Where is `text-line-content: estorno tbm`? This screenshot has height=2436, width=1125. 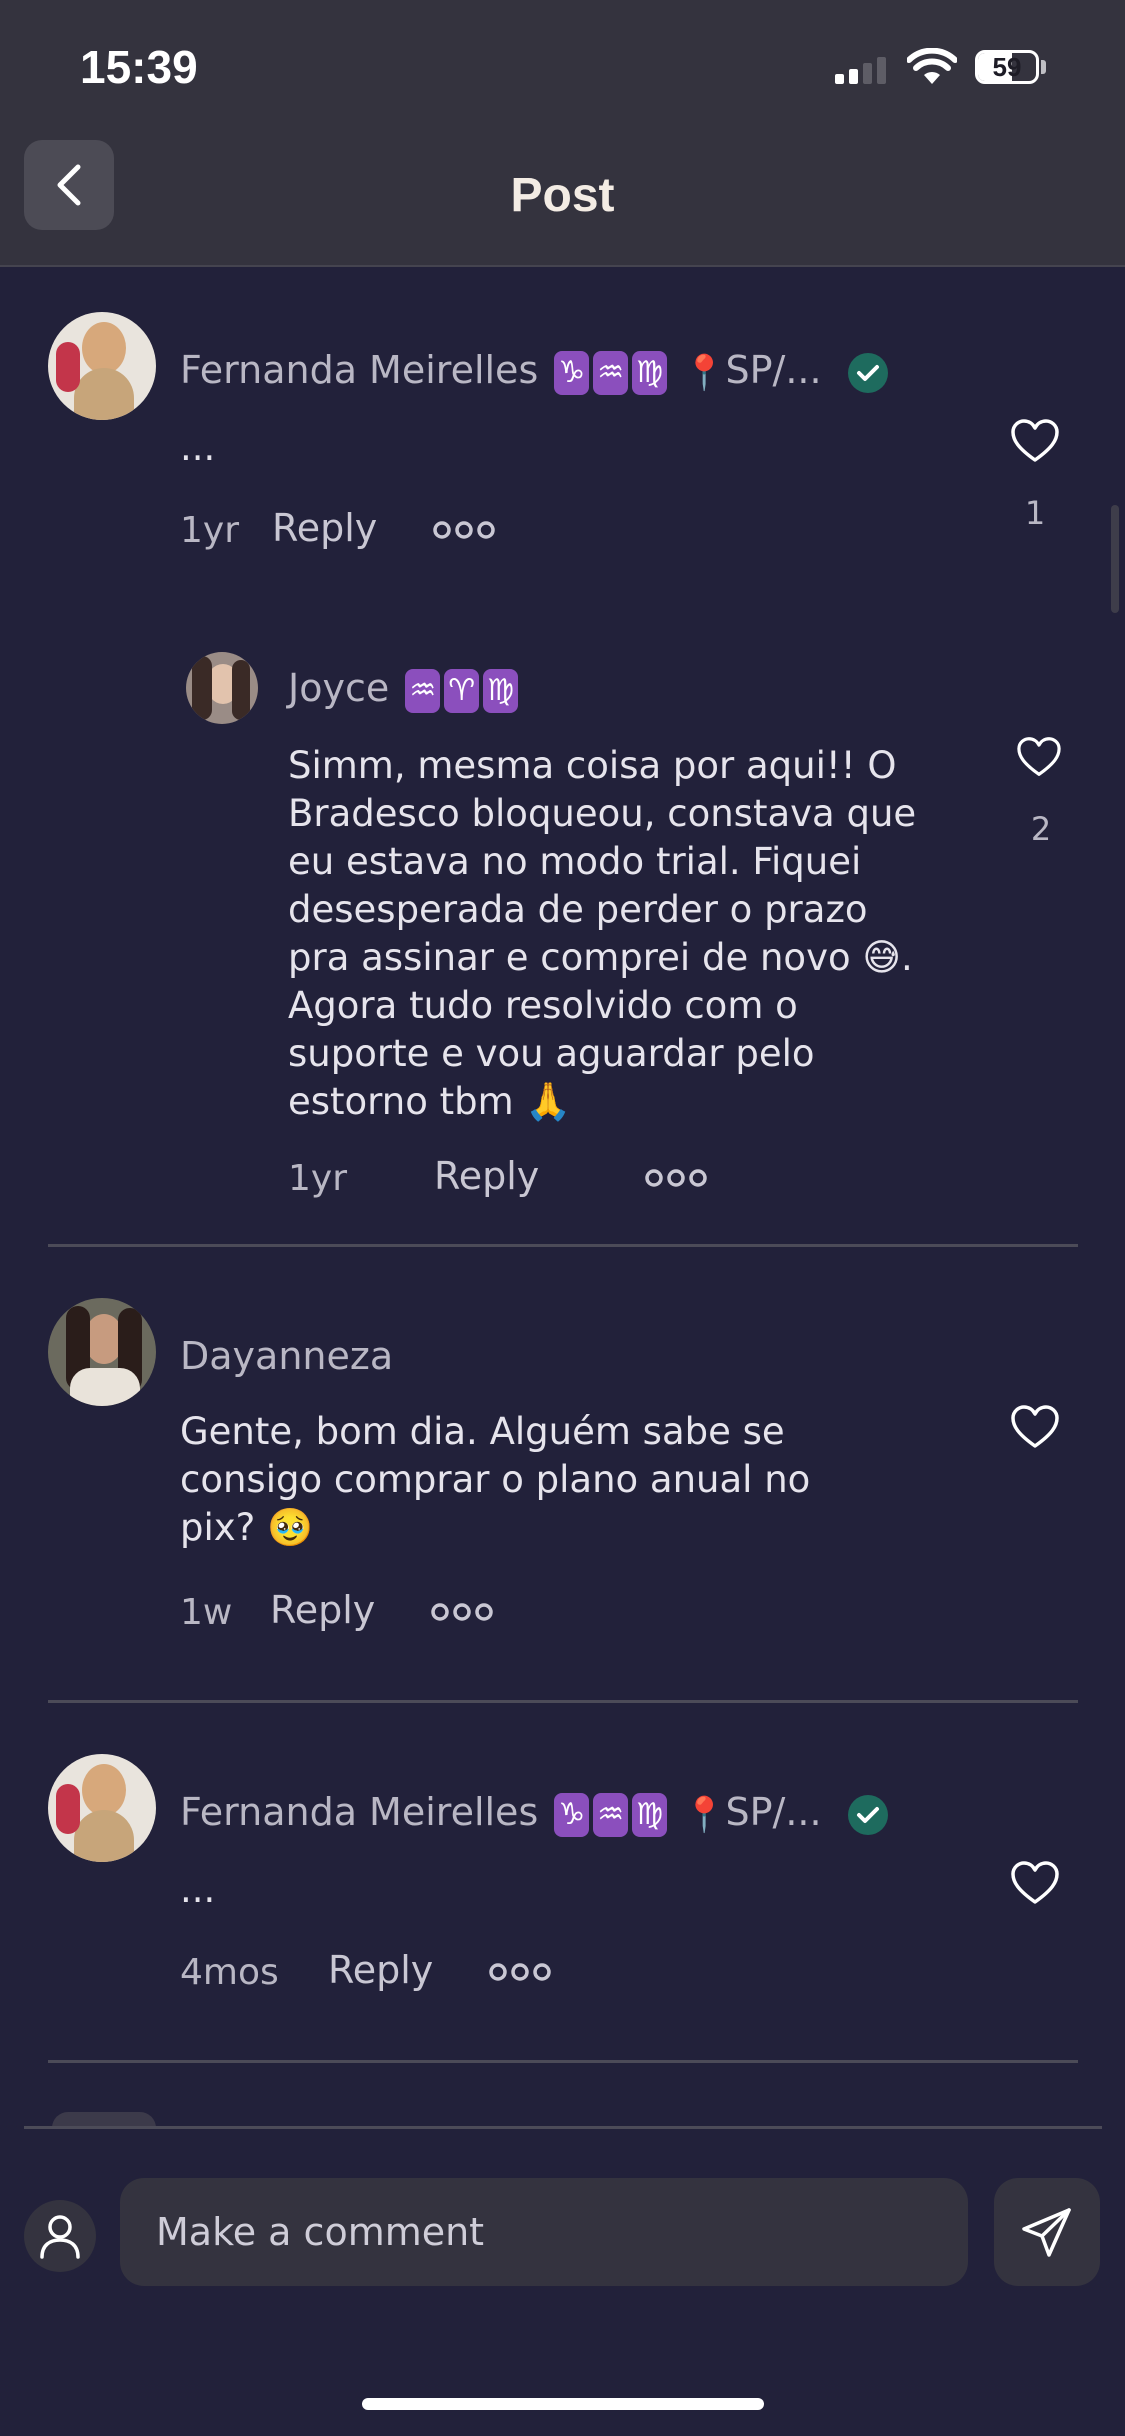 text-line-content: estorno tbm is located at coordinates (401, 1101).